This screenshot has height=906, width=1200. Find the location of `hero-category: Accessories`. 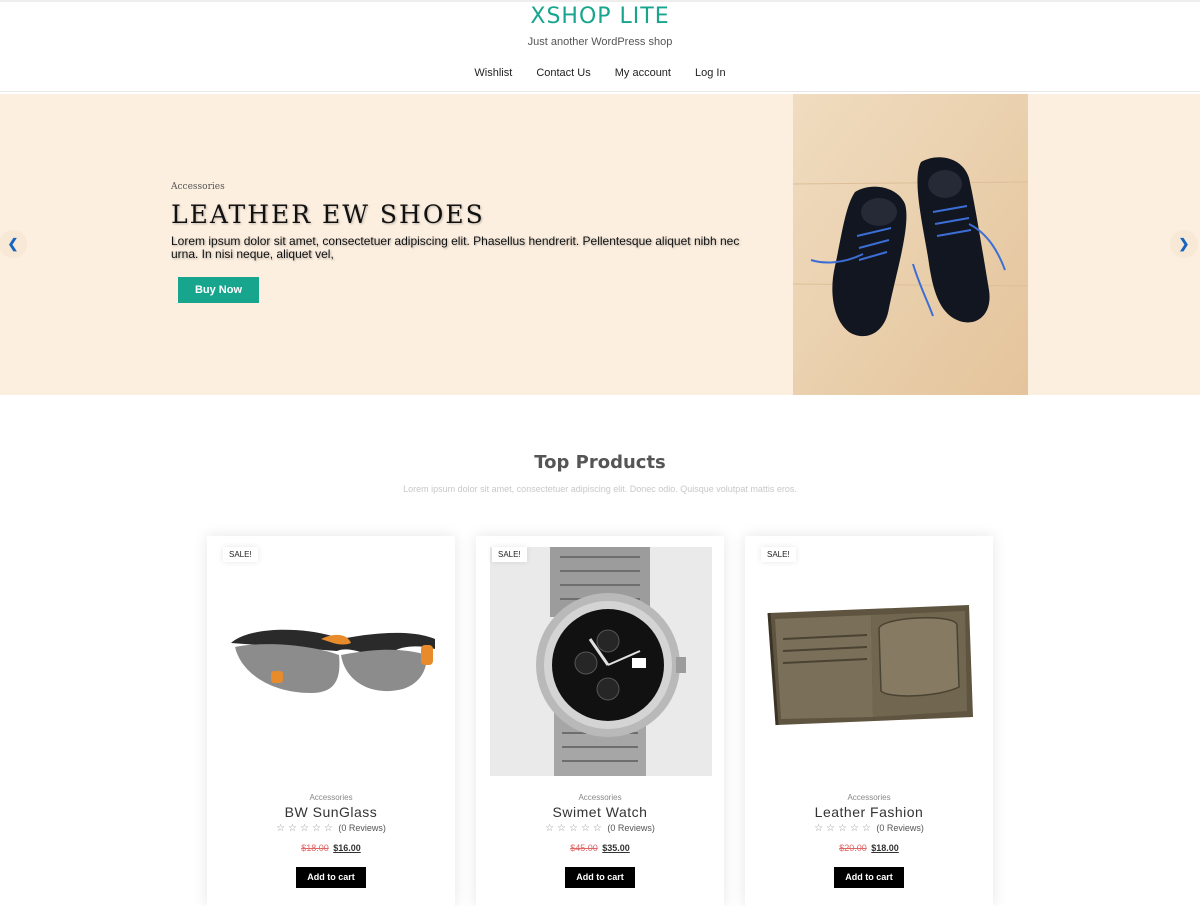

hero-category: Accessories is located at coordinates (198, 187).